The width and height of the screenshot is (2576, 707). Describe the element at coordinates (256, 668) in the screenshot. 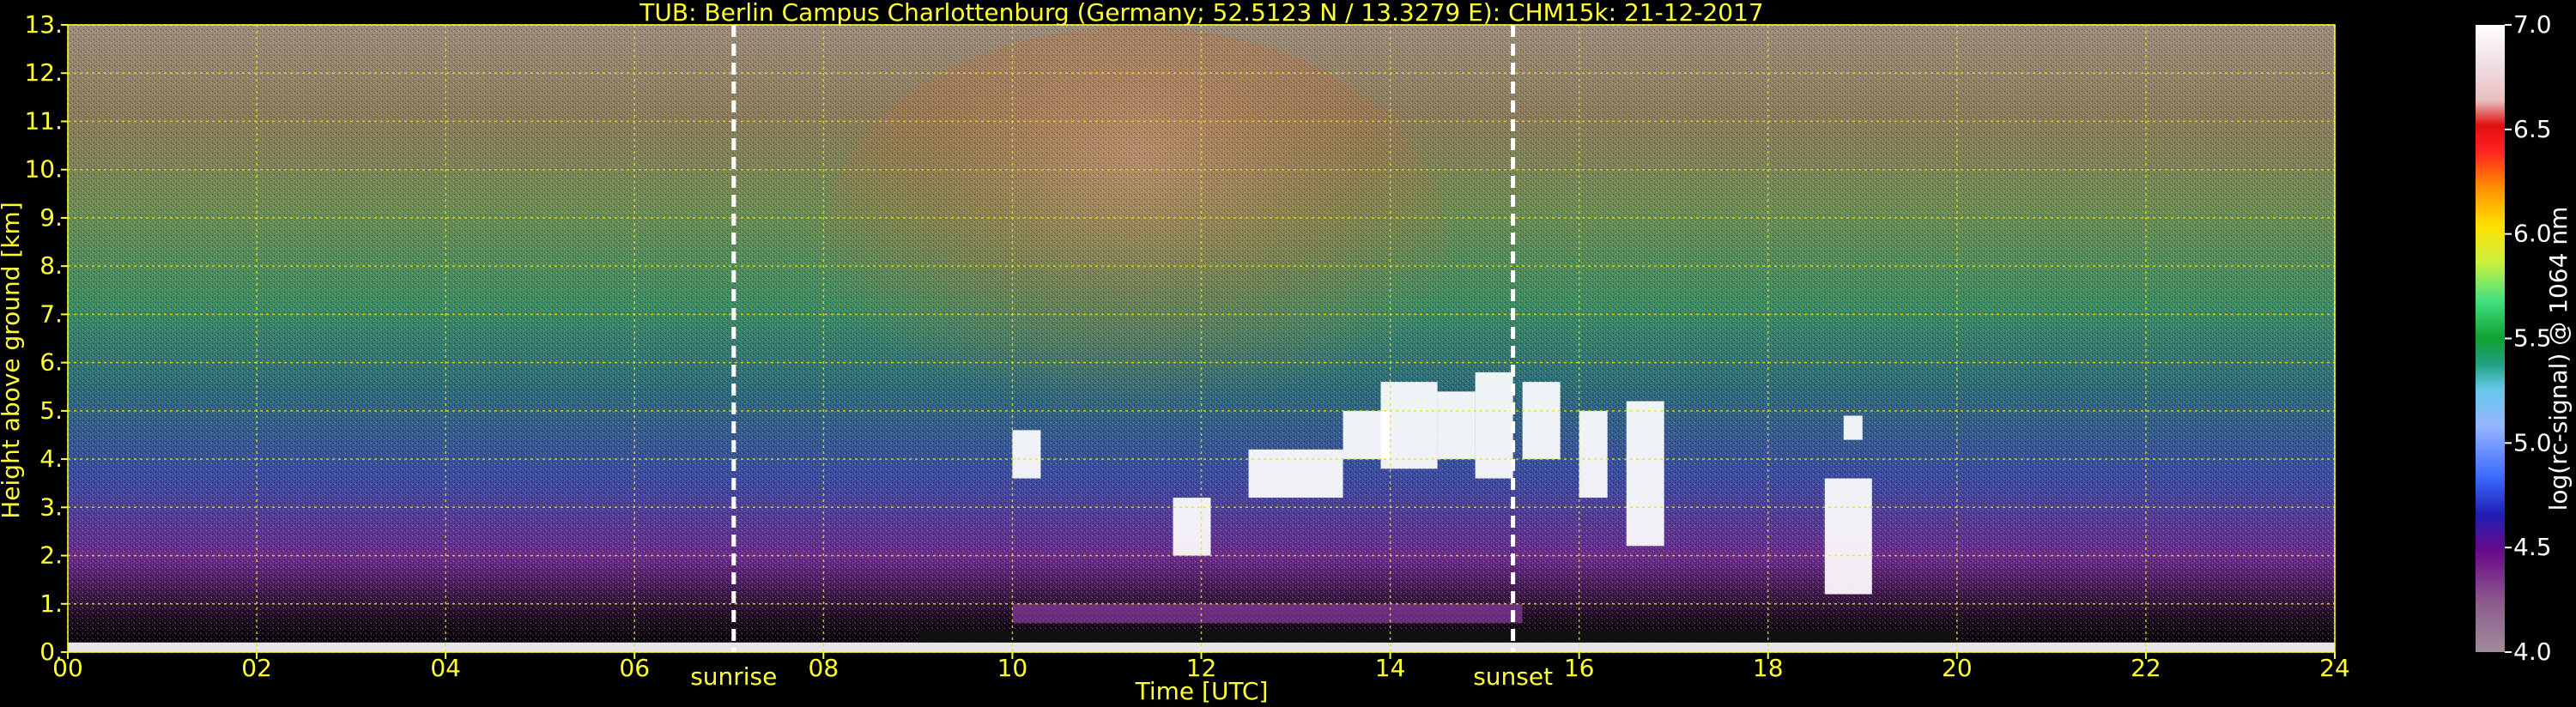

I see `x-tick-label: 02` at that location.